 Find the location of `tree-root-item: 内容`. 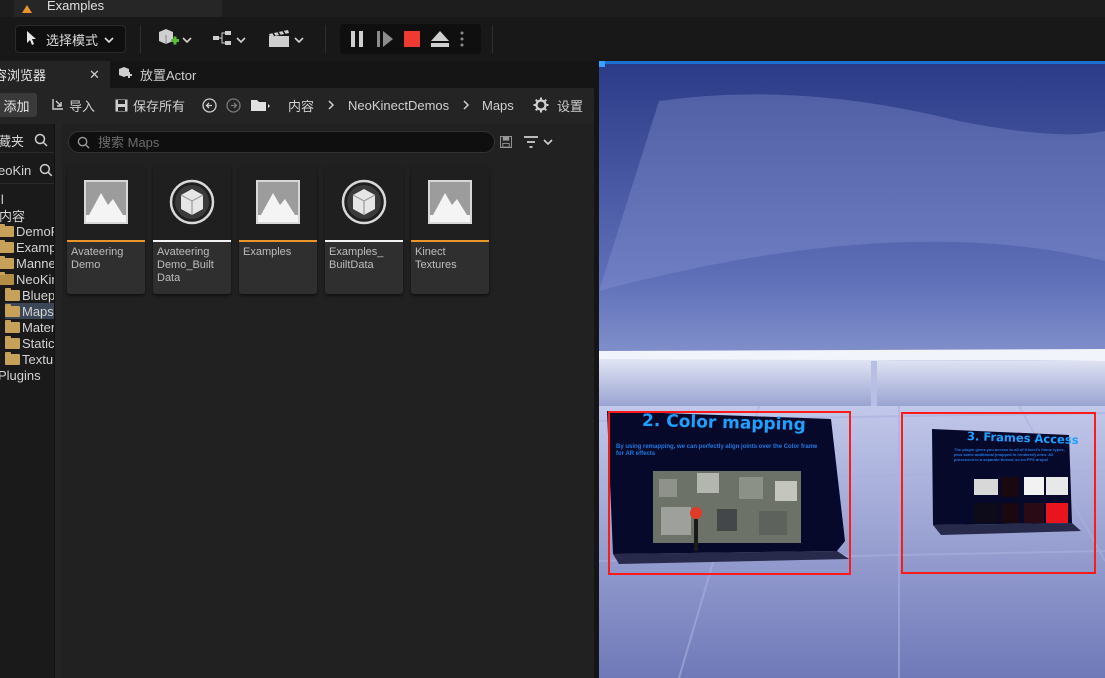

tree-root-item: 内容 is located at coordinates (12, 215).